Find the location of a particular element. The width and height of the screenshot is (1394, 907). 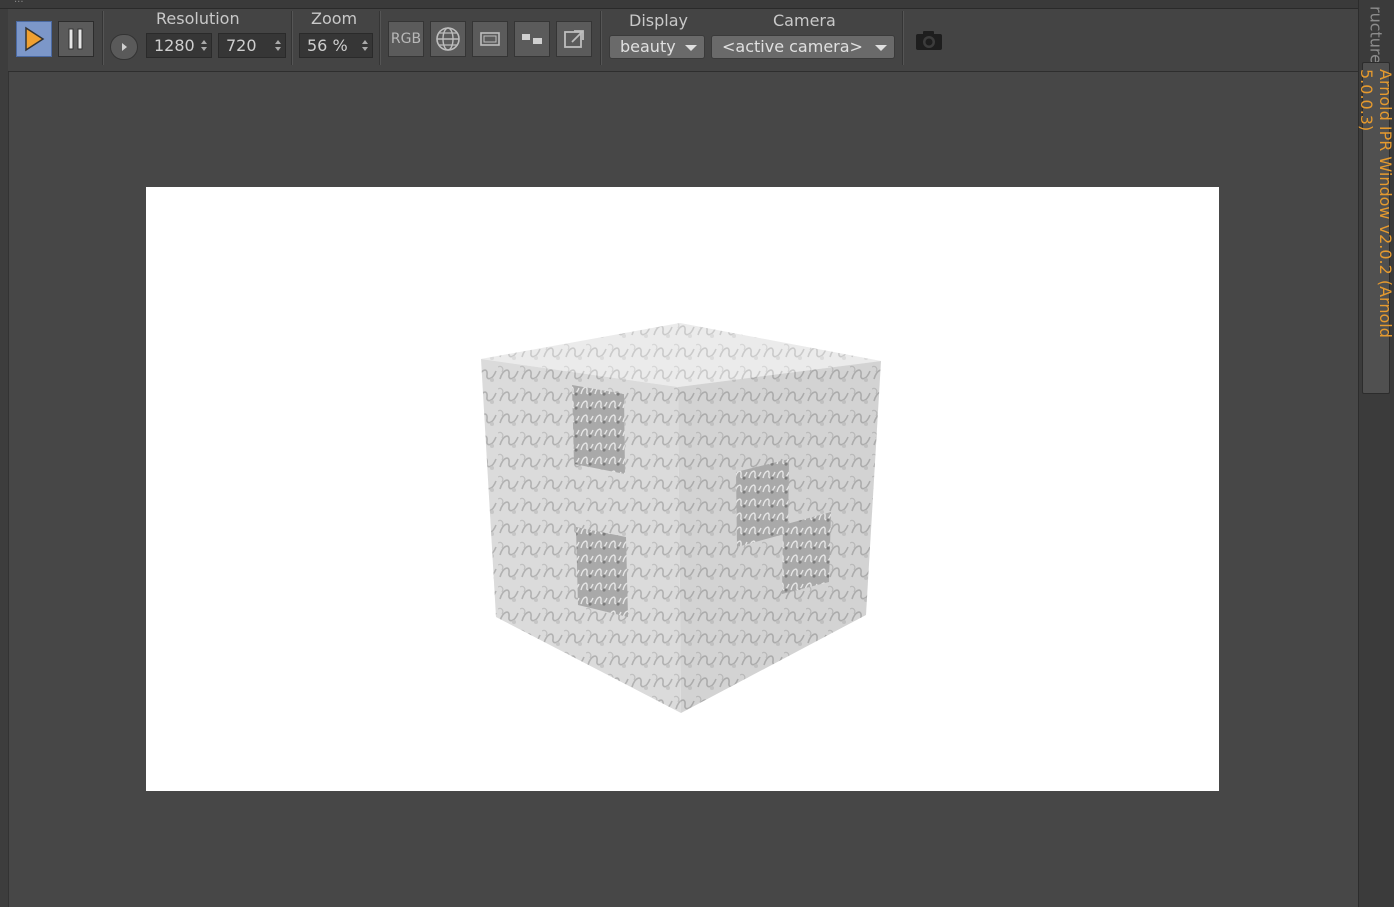

camera-dropdown: <active camera> is located at coordinates (803, 47).